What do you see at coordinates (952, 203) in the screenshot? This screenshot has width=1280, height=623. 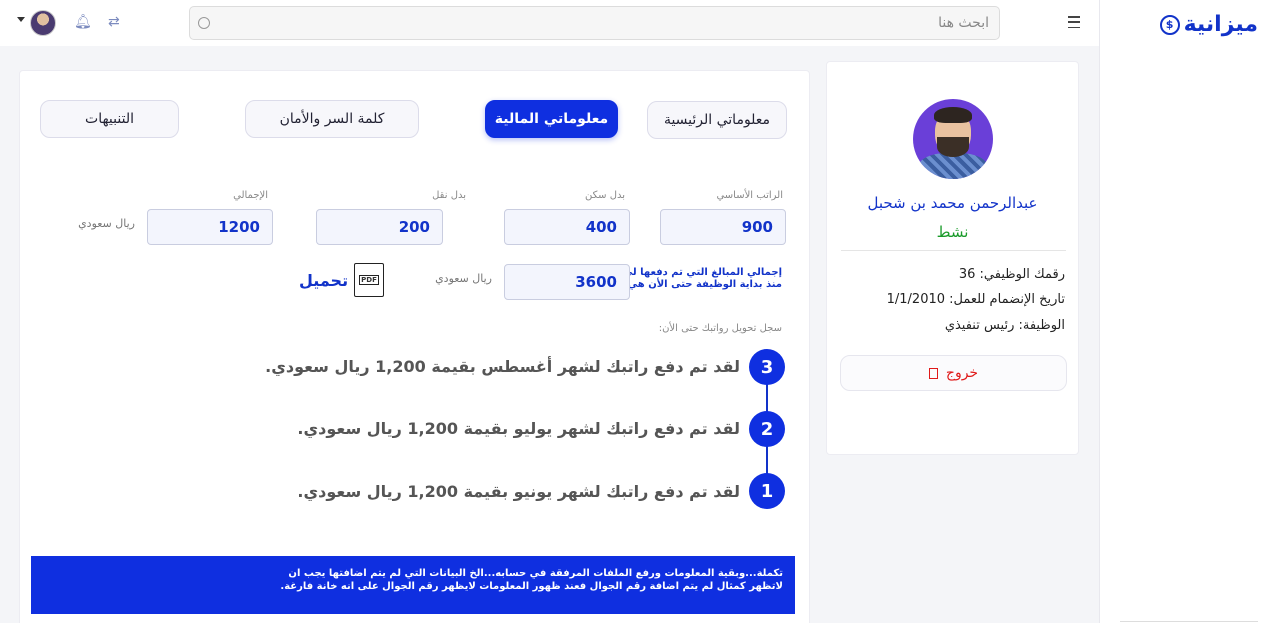 I see `profile-name: عبدالرحمن محمد بن شحبل` at bounding box center [952, 203].